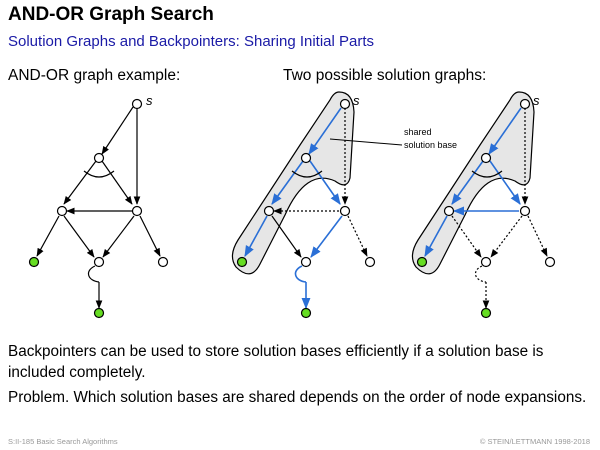 This screenshot has width=600, height=450. I want to click on or-loop-n4, so click(93, 274).